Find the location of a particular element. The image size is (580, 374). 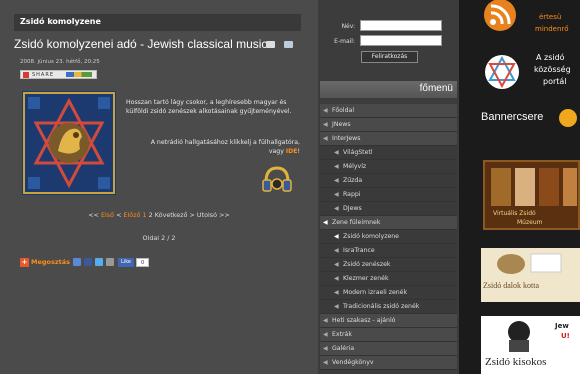

page-indicator: Oldal 2 / 2 is located at coordinates (159, 238).